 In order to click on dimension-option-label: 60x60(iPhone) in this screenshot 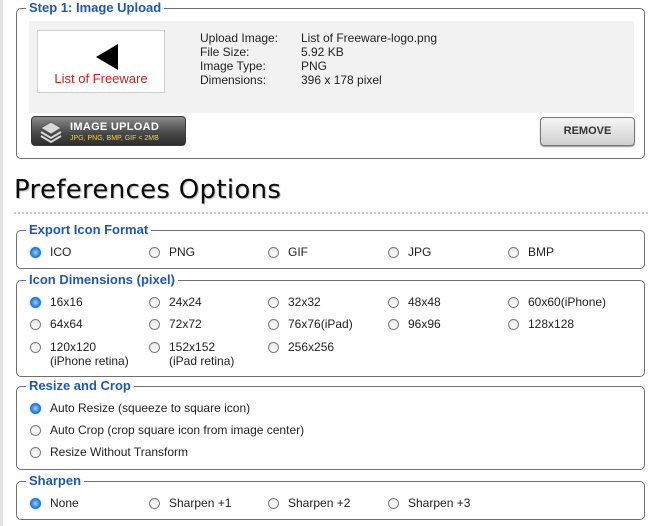, I will do `click(567, 302)`.